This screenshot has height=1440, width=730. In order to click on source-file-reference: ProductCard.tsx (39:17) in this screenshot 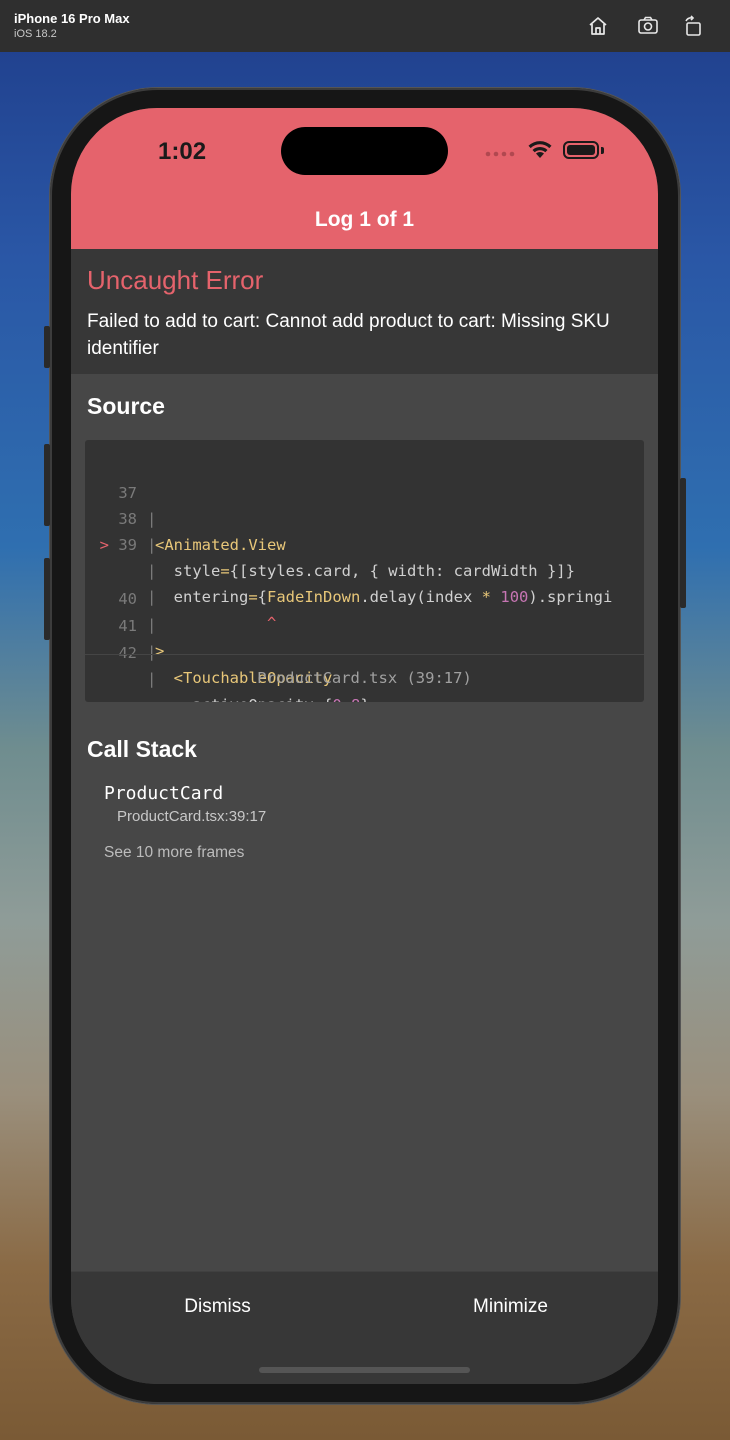, I will do `click(364, 678)`.